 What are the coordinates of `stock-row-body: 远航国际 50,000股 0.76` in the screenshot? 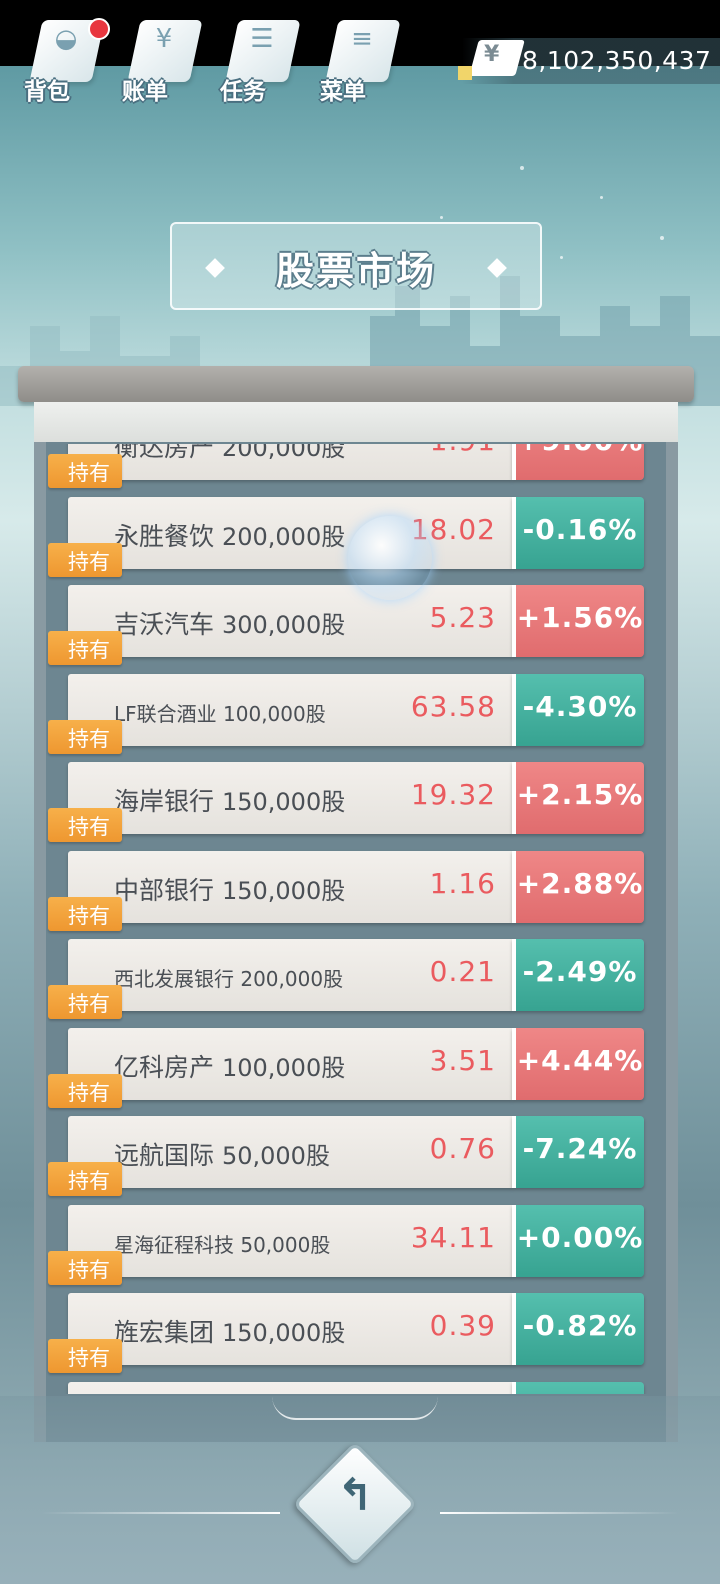 It's located at (290, 1152).